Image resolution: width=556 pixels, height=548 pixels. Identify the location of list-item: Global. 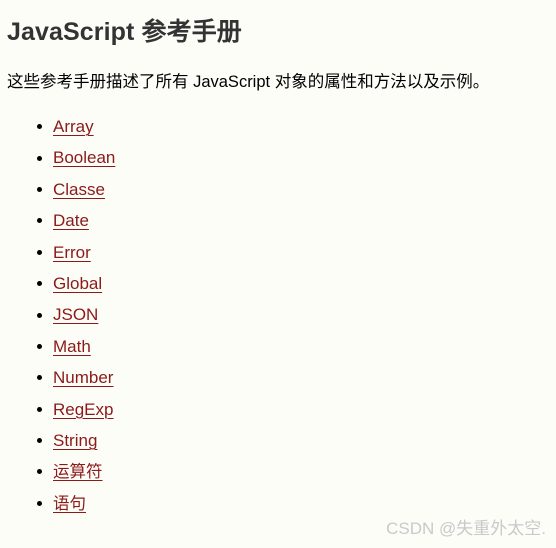
(76, 283).